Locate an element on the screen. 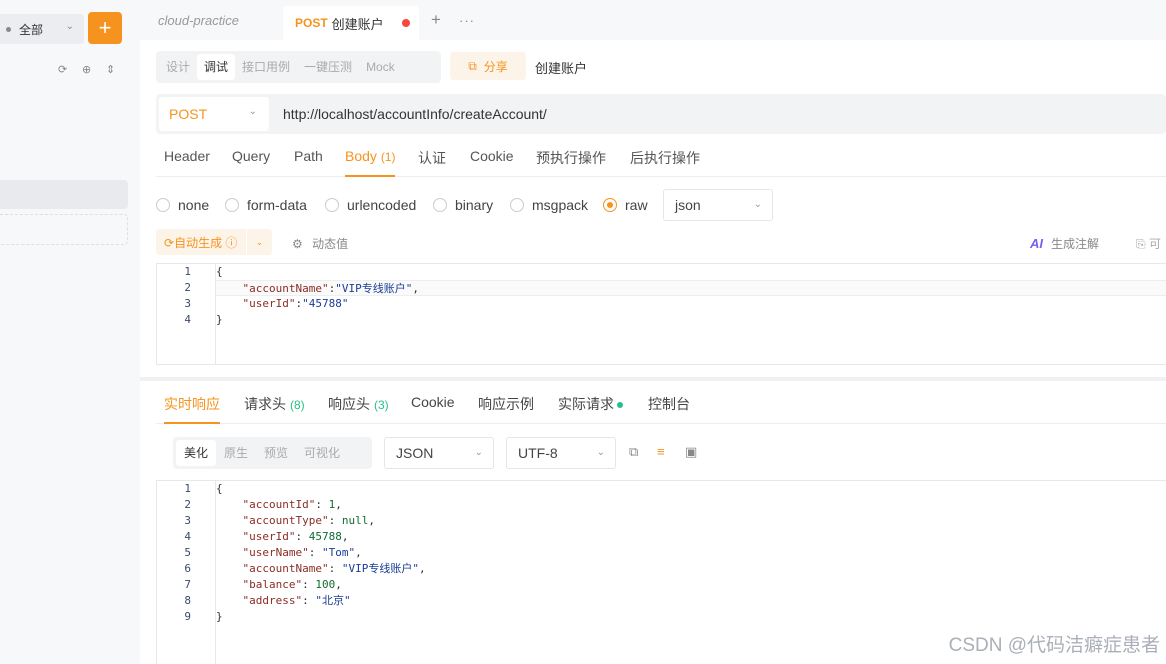 This screenshot has height=664, width=1166. tab-create-account: POST 创建账户 is located at coordinates (351, 23).